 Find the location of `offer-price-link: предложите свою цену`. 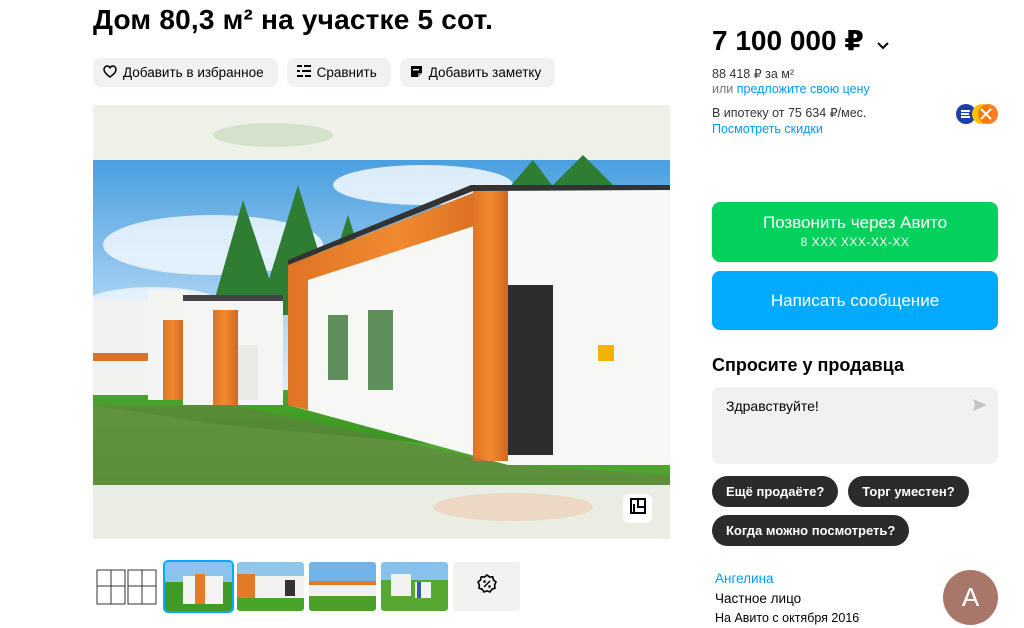

offer-price-link: предложите свою цену is located at coordinates (803, 89).